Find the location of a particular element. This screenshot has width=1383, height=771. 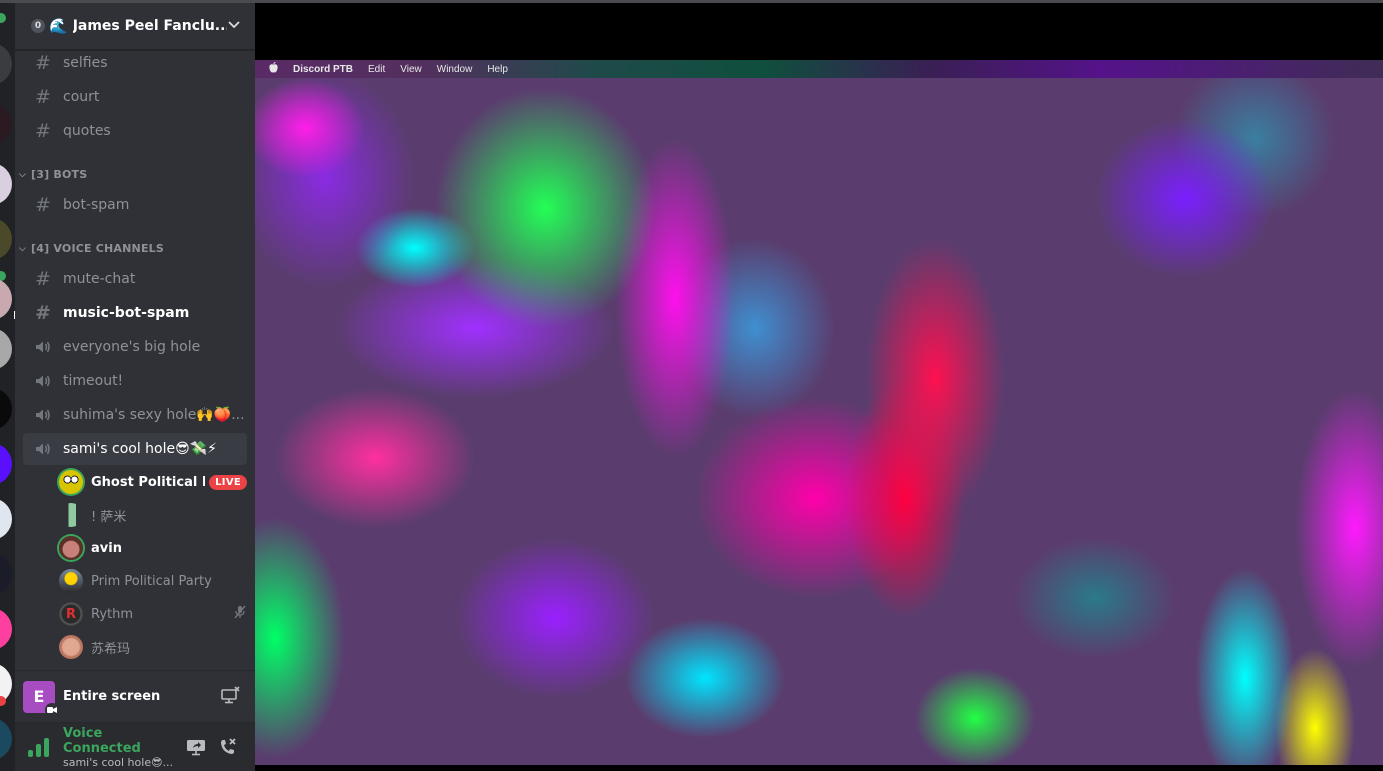

mac-menu-window: Window is located at coordinates (454, 69).